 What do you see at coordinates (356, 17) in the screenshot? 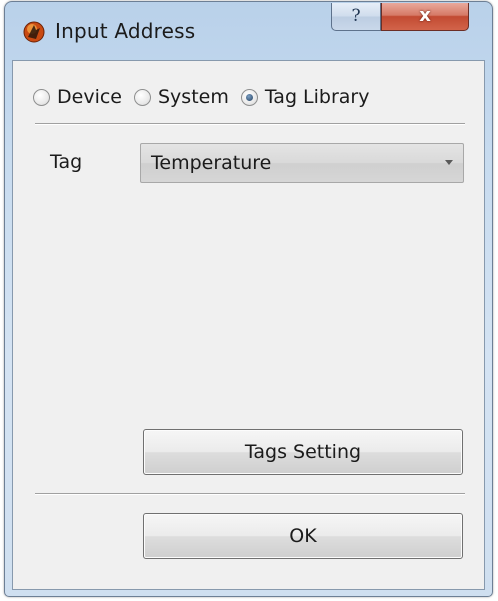
I see `help-button: ?` at bounding box center [356, 17].